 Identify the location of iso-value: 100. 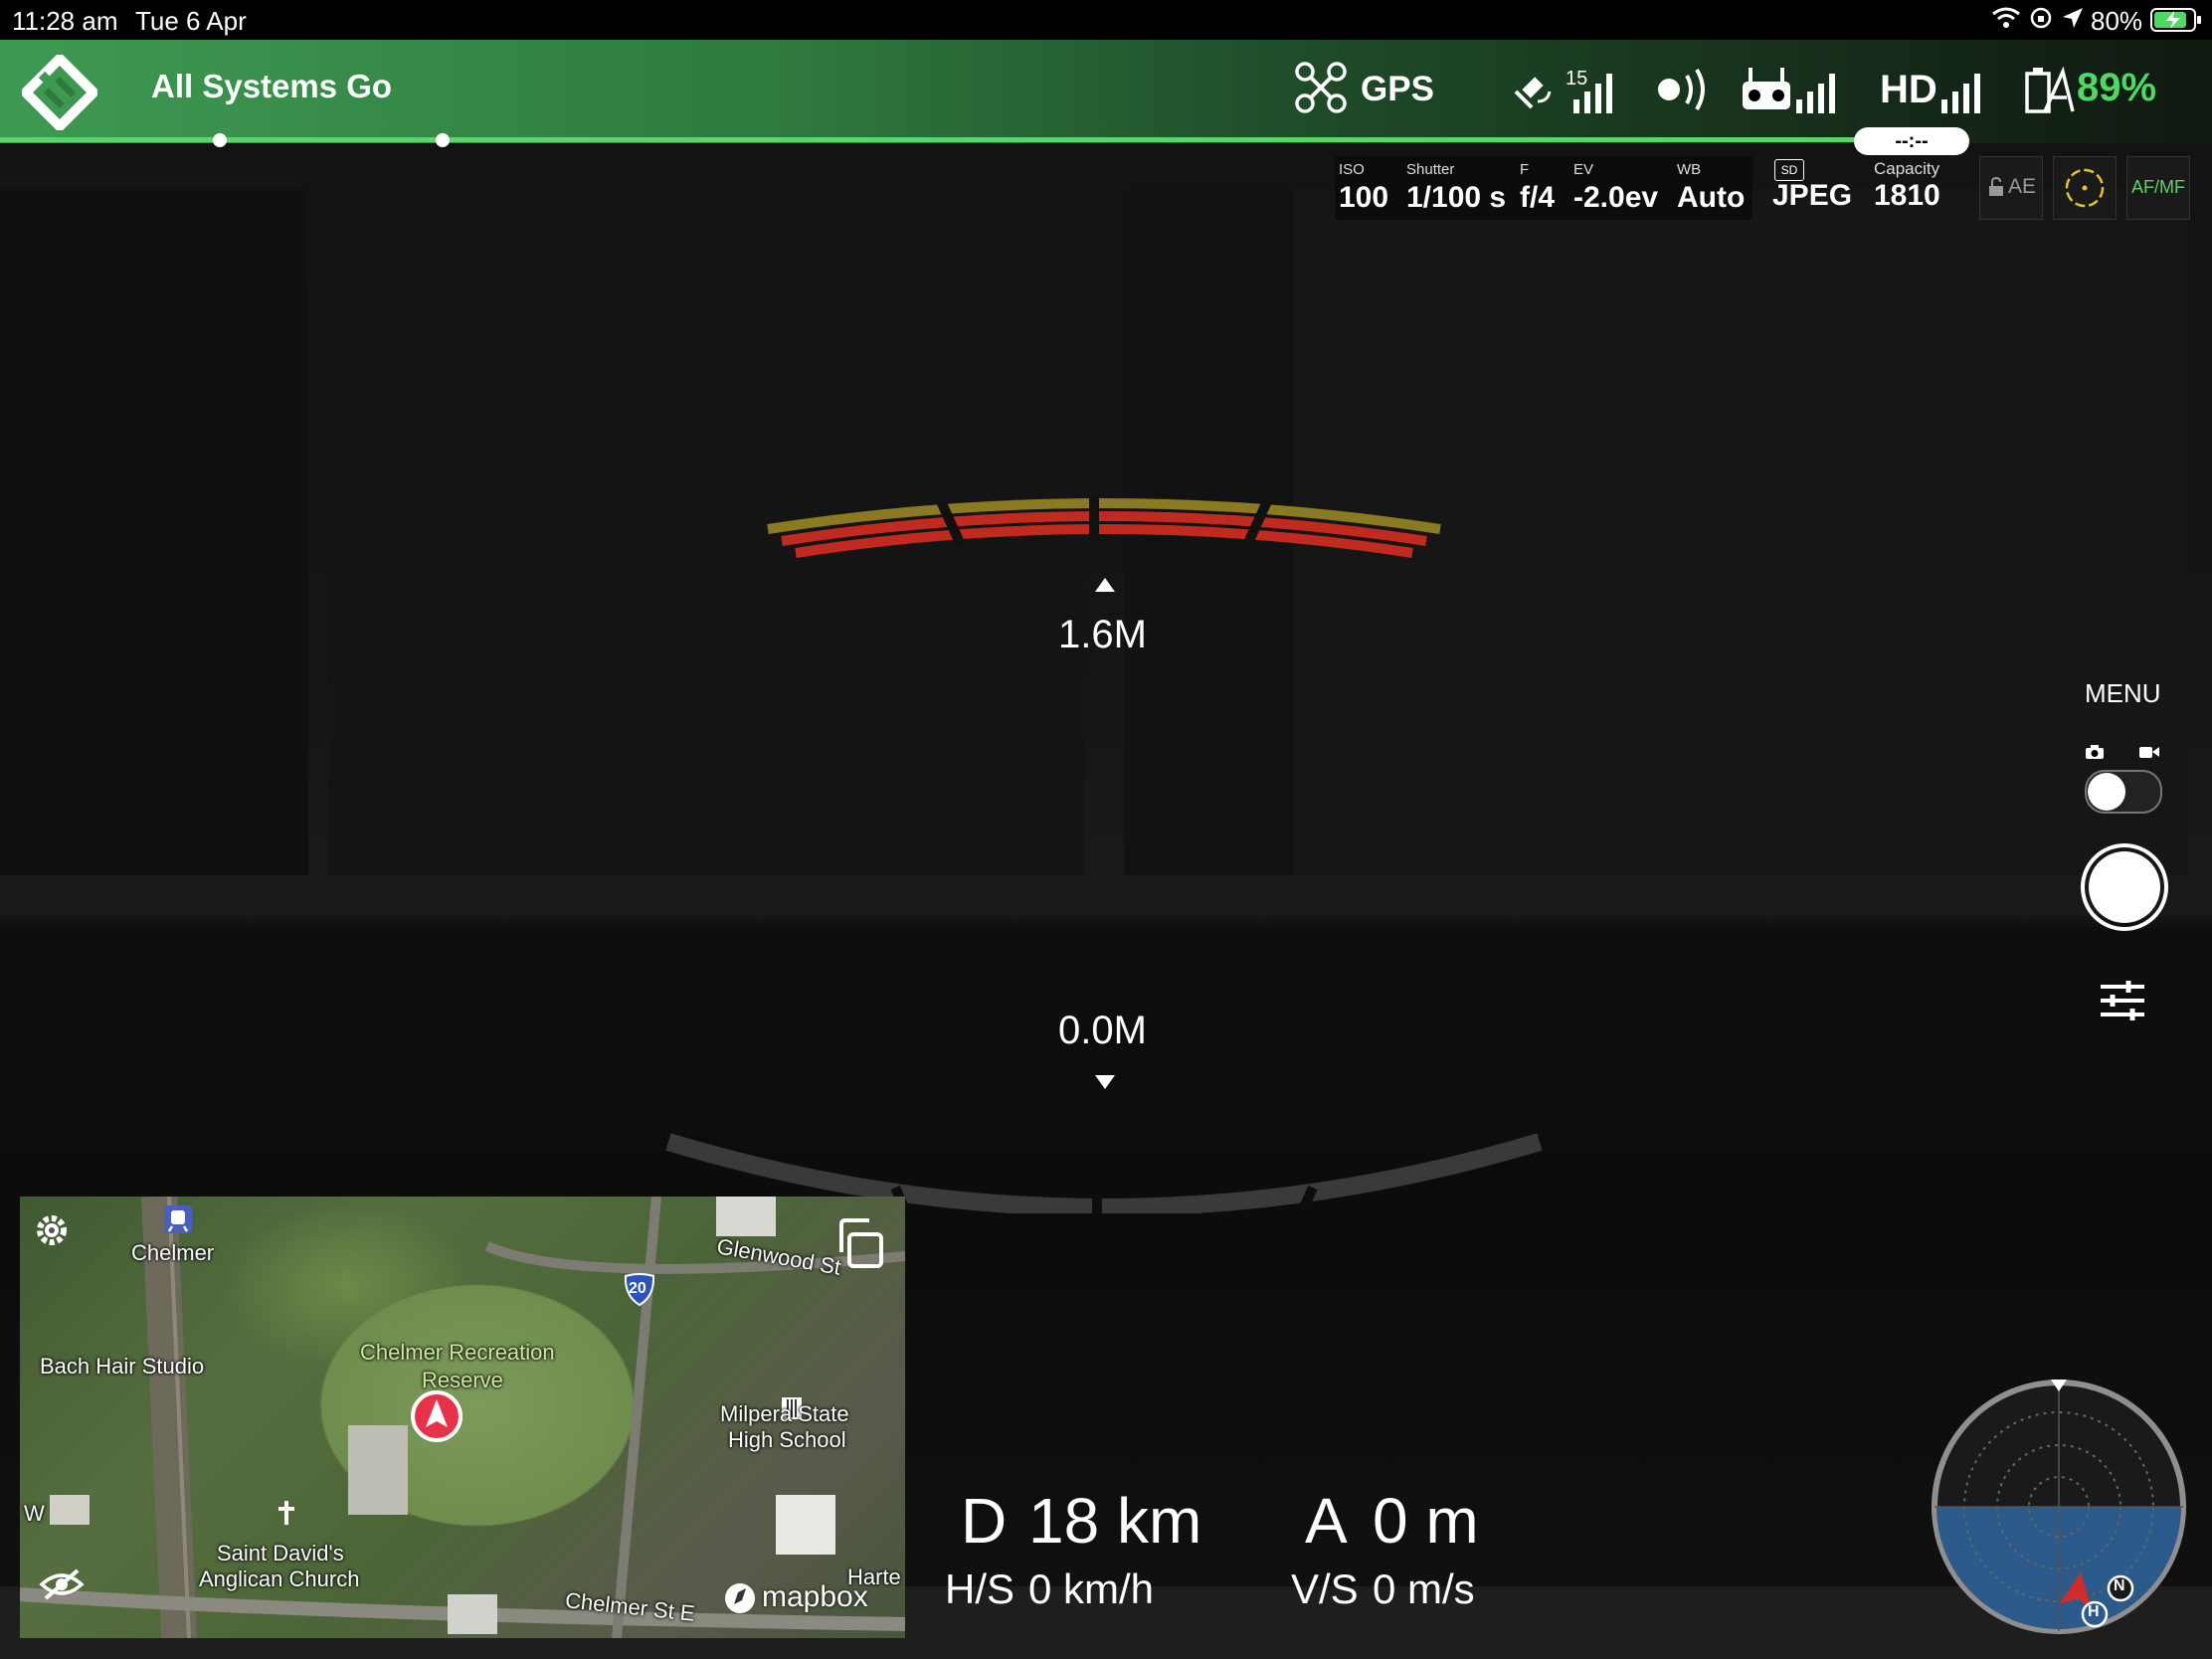
(1363, 198).